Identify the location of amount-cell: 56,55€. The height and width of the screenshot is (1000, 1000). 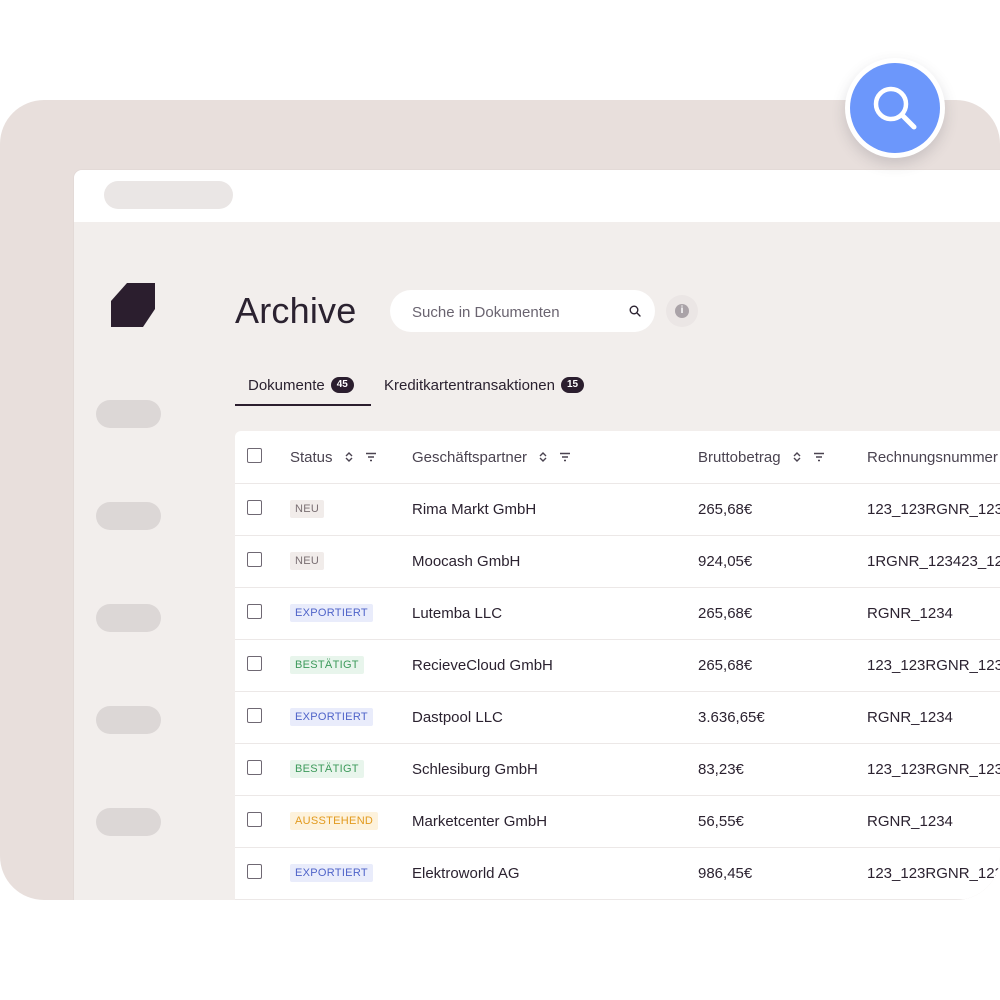
(721, 821).